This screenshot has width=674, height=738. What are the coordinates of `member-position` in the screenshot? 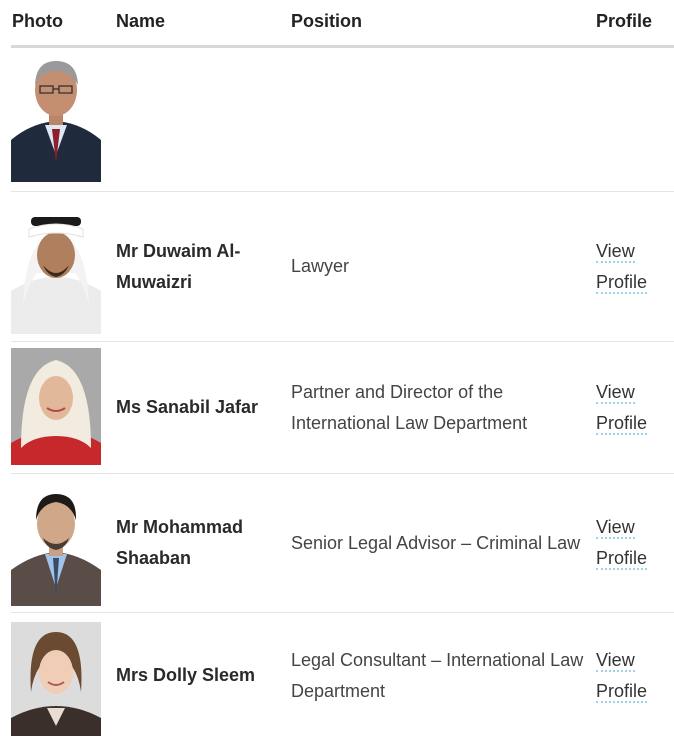 It's located at (441, 119).